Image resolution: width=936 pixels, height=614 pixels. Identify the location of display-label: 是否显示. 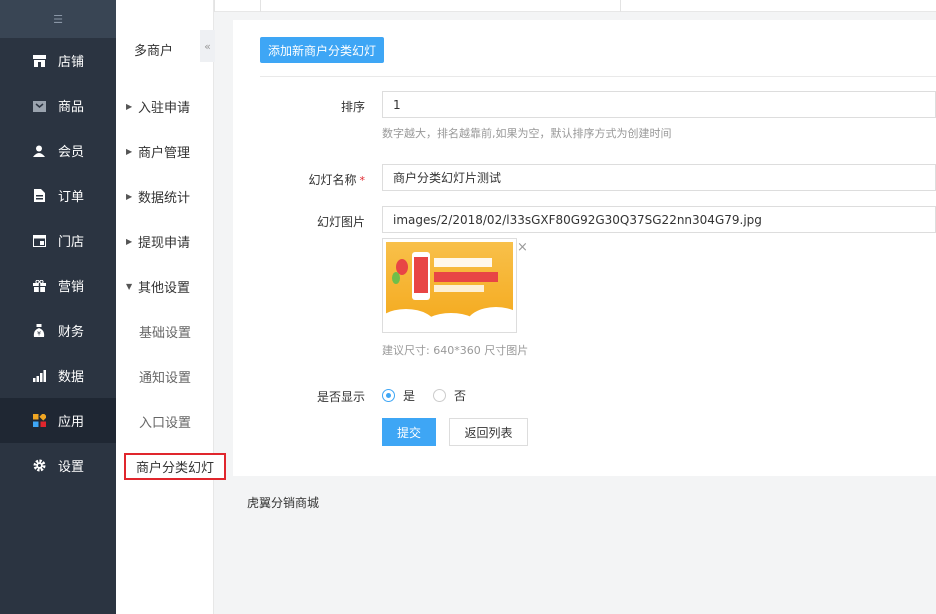
(340, 397).